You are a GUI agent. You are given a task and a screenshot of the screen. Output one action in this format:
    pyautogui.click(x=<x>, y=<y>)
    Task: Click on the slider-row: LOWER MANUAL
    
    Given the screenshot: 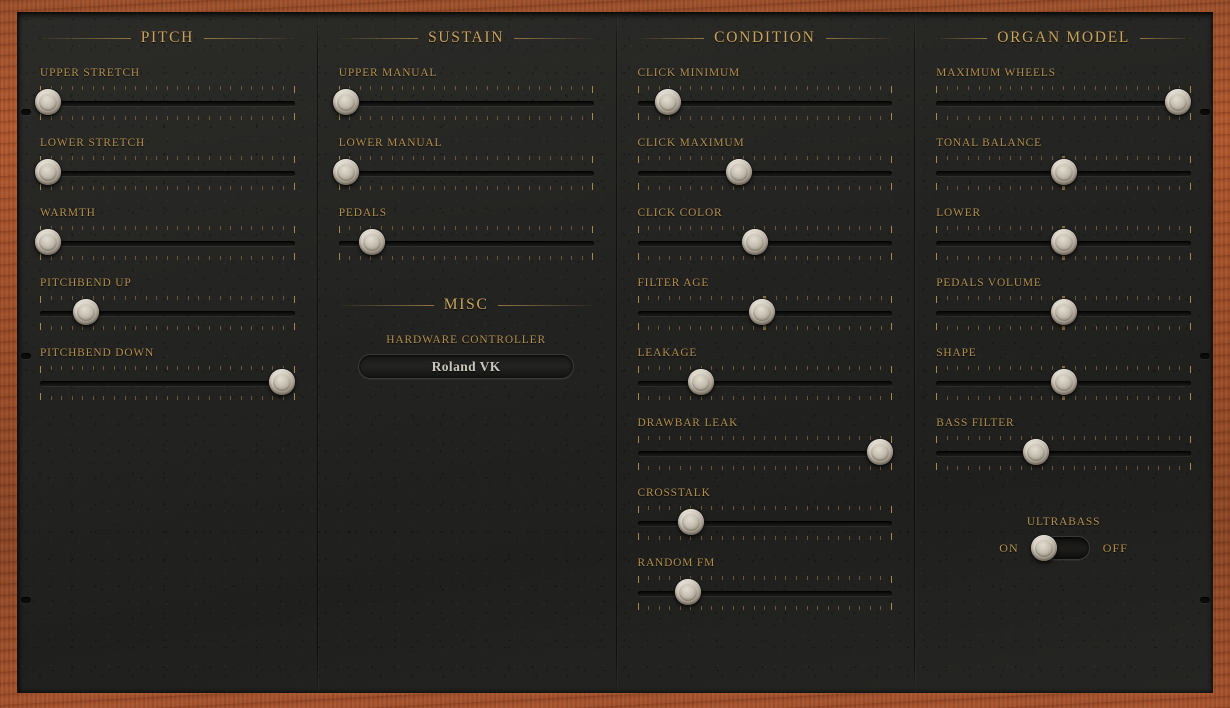 What is the action you would take?
    pyautogui.click(x=463, y=163)
    